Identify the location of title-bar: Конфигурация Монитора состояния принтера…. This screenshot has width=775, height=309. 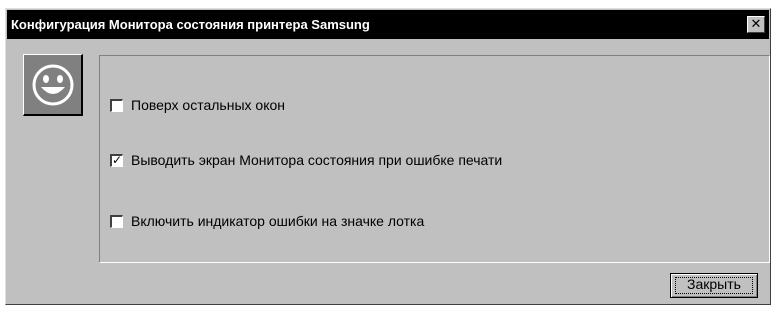
(388, 24).